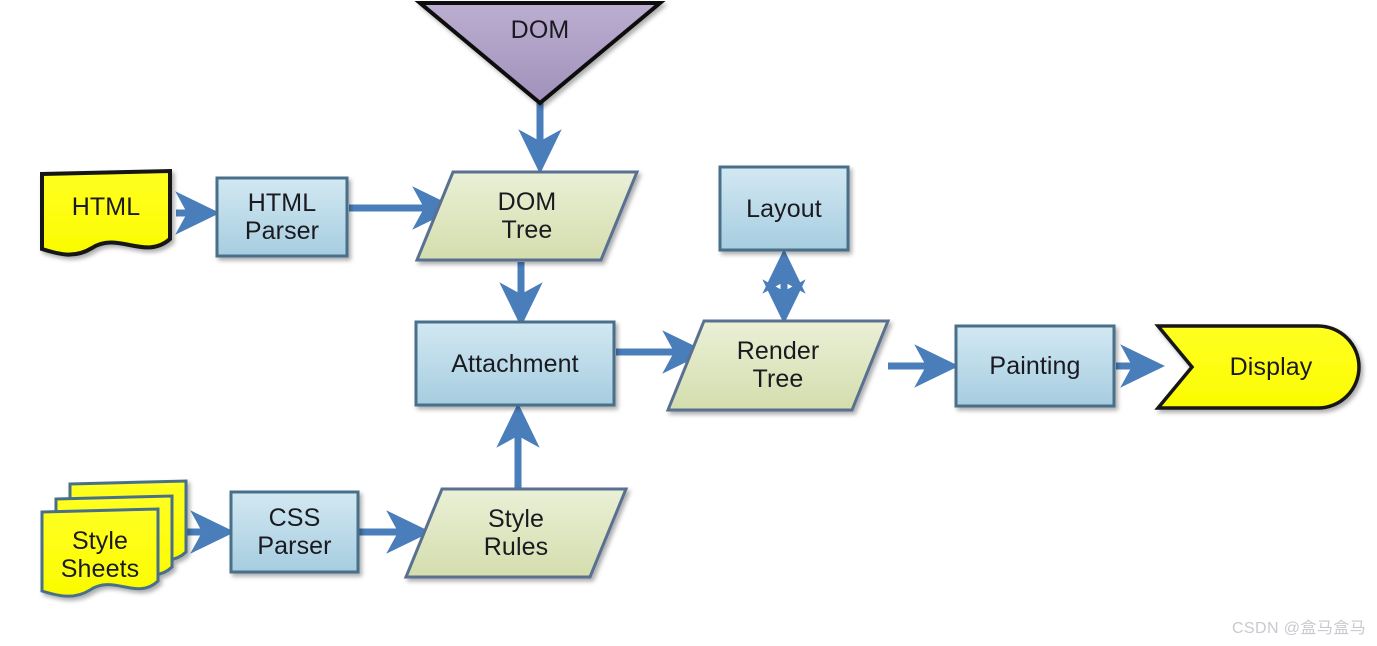 This screenshot has height=646, width=1377. What do you see at coordinates (294, 532) in the screenshot?
I see `node-css-parser` at bounding box center [294, 532].